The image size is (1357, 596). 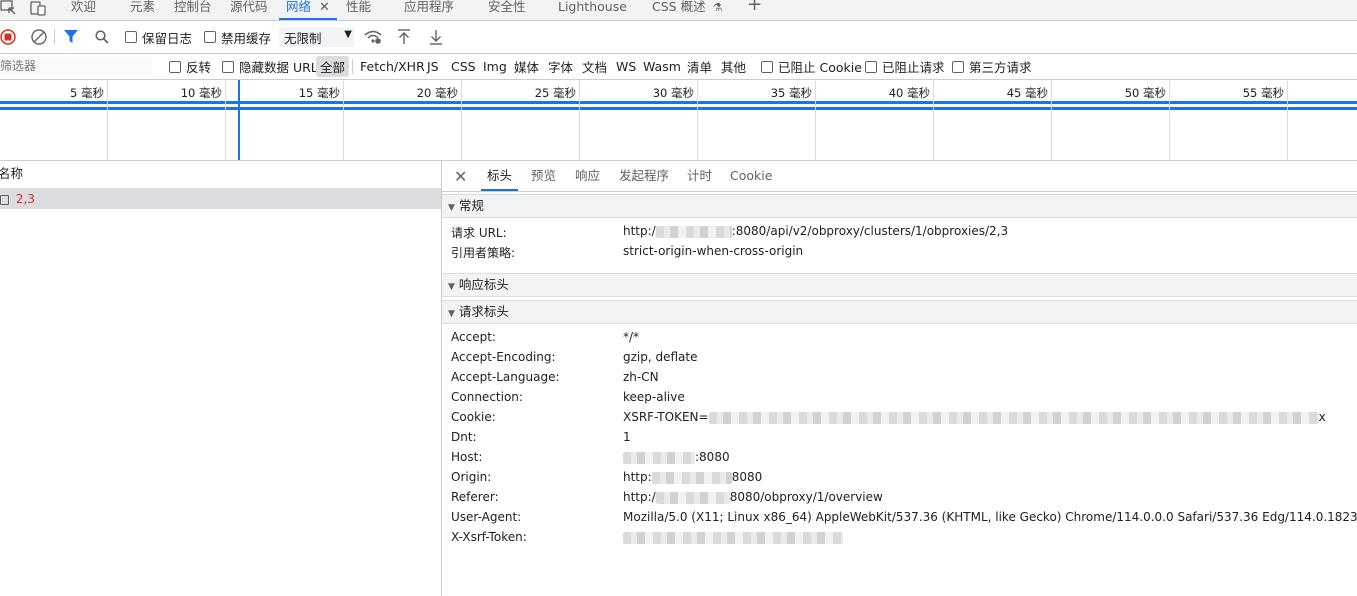 What do you see at coordinates (333, 66) in the screenshot?
I see `filter-type-all: 全部` at bounding box center [333, 66].